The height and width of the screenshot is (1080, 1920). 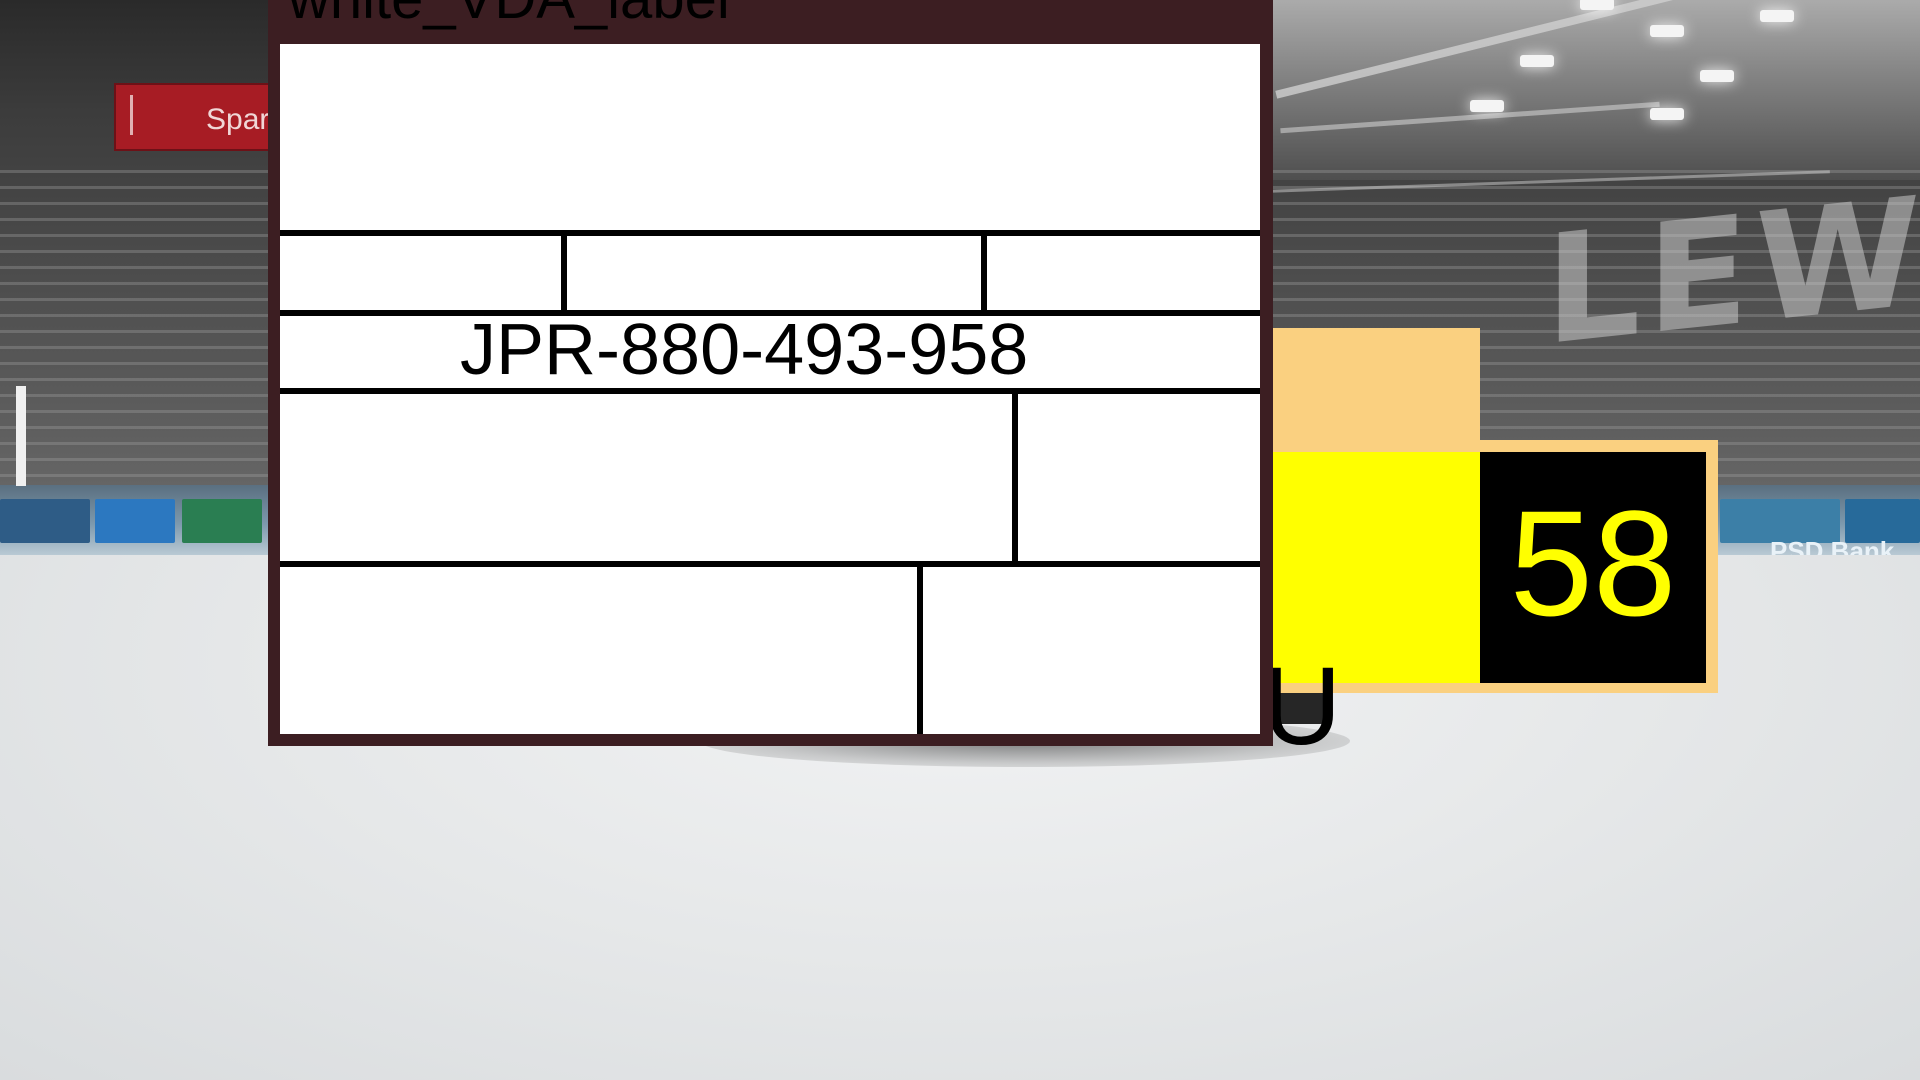 I want to click on sponsor-logo, so click(x=159, y=115).